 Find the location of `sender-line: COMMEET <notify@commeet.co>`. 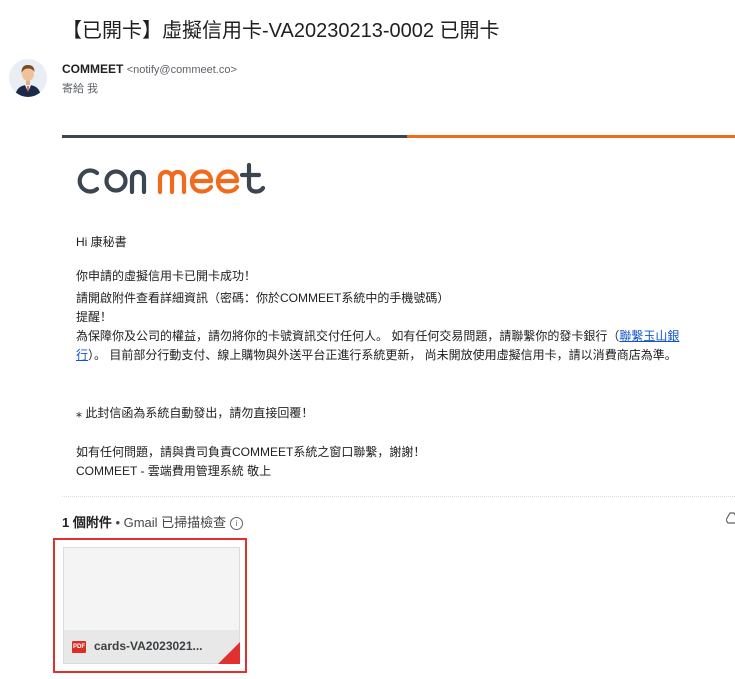

sender-line: COMMEET <notify@commeet.co> is located at coordinates (149, 69).